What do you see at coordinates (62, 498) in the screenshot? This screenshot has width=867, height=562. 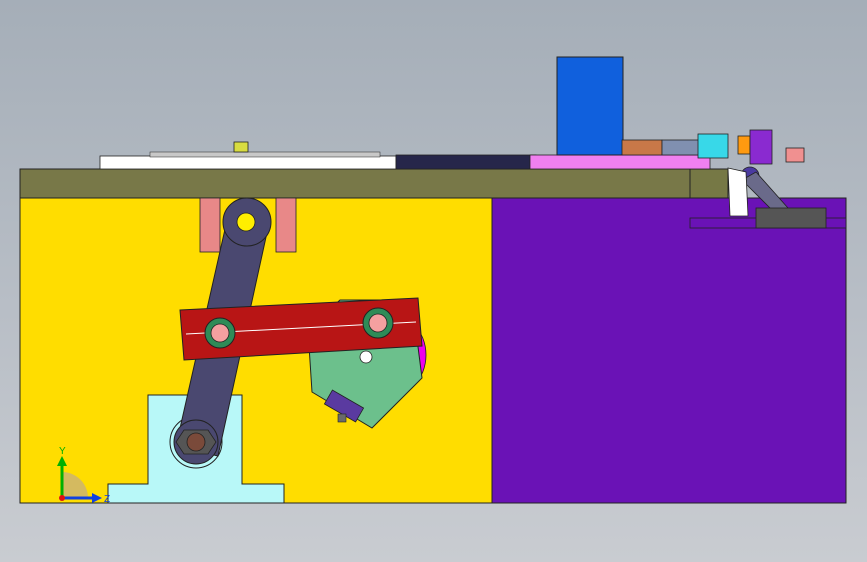 I see `triad-origin` at bounding box center [62, 498].